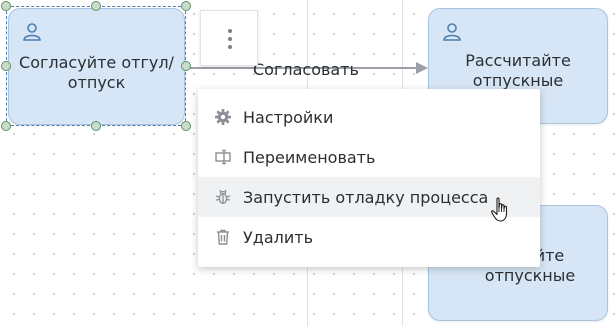  I want to click on task-approve-leave: Согласуйте отгул/ отпуск, so click(96, 66).